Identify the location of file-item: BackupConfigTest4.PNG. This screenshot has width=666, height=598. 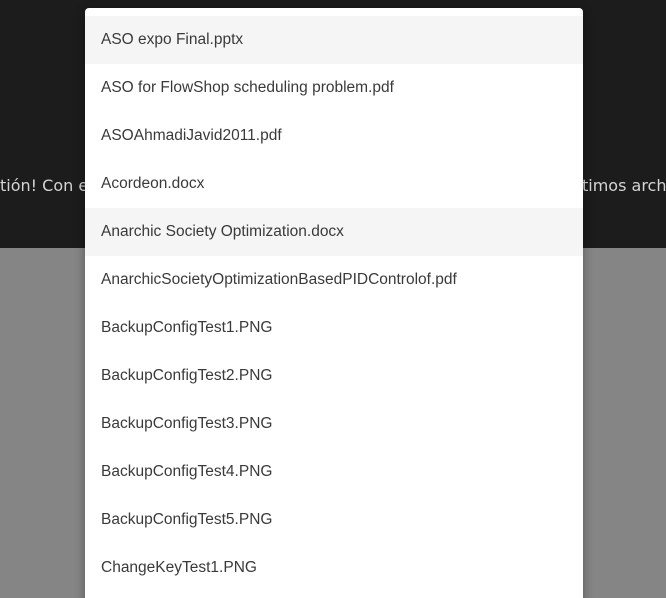
(334, 472).